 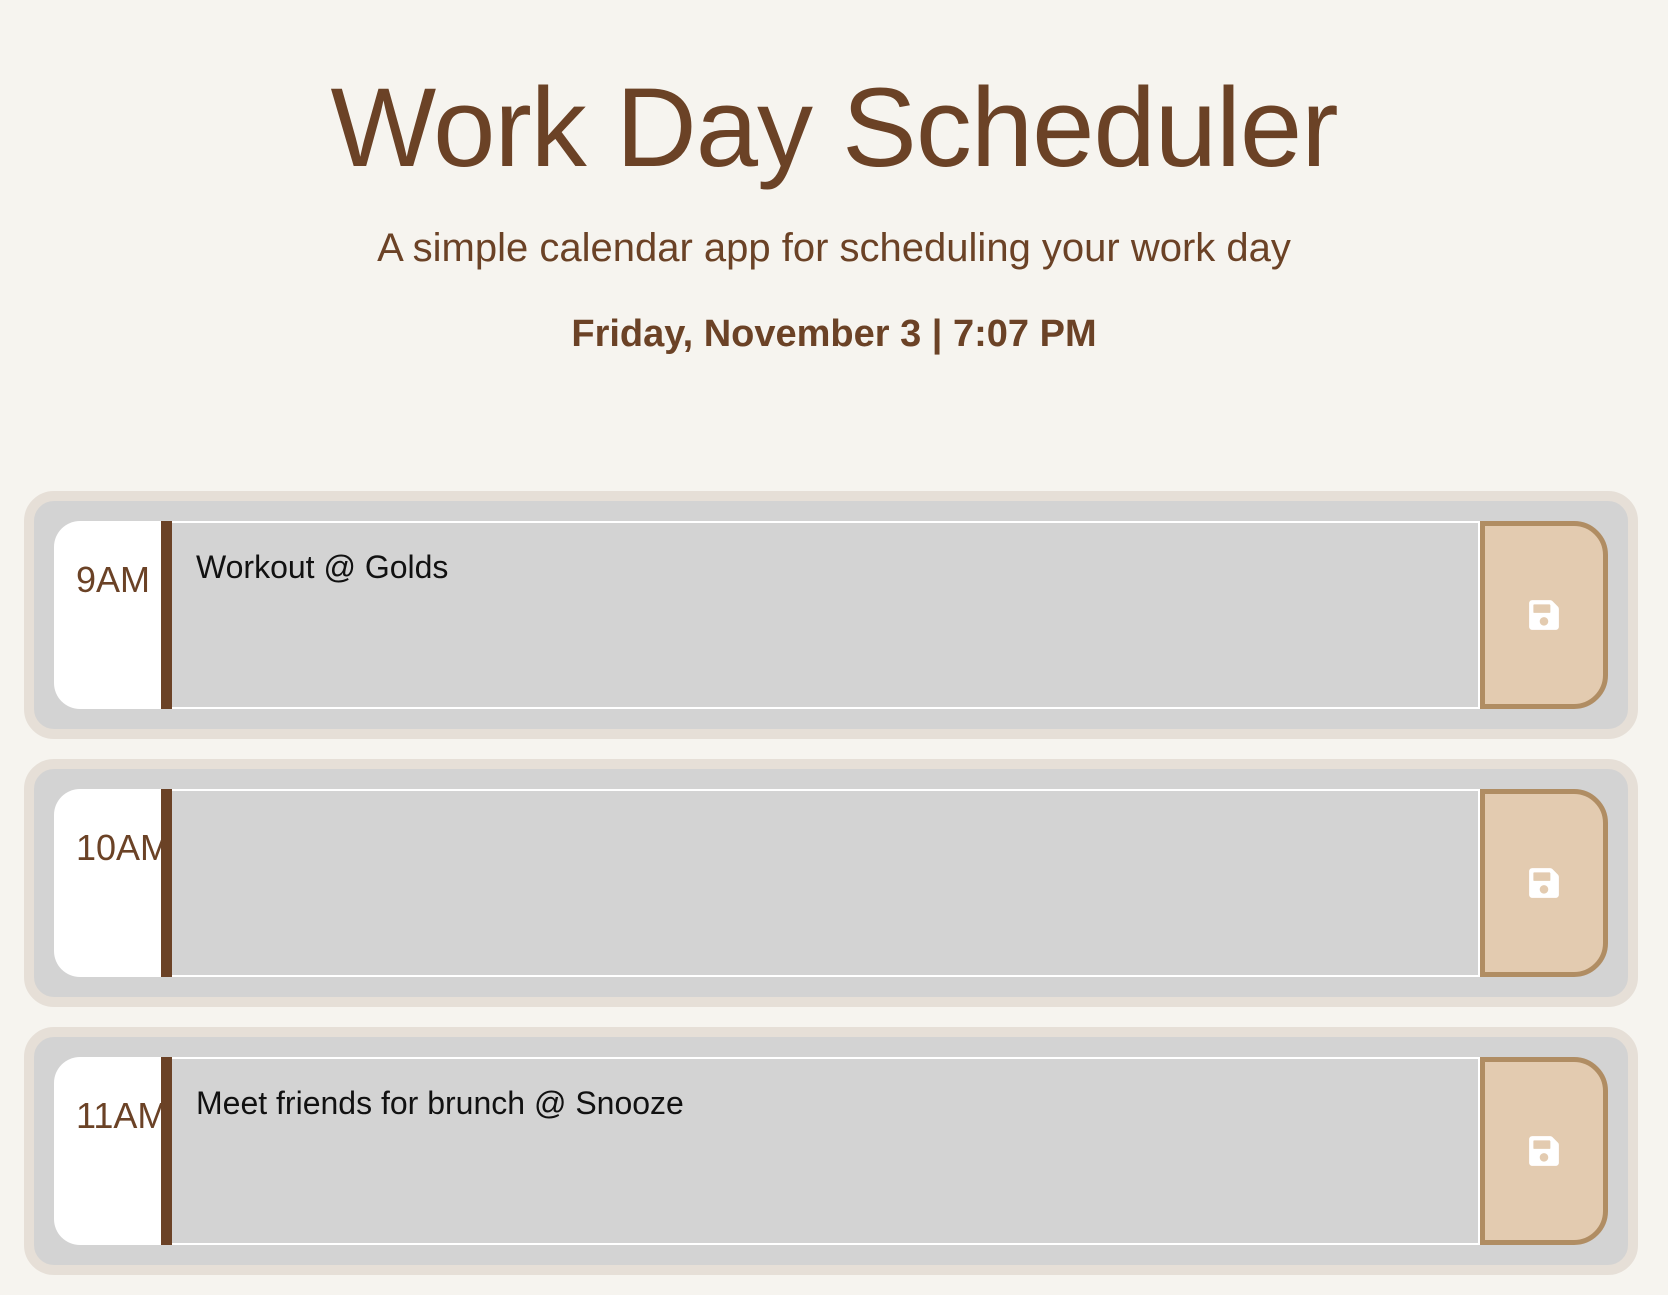 I want to click on event-description-input, so click(x=826, y=883).